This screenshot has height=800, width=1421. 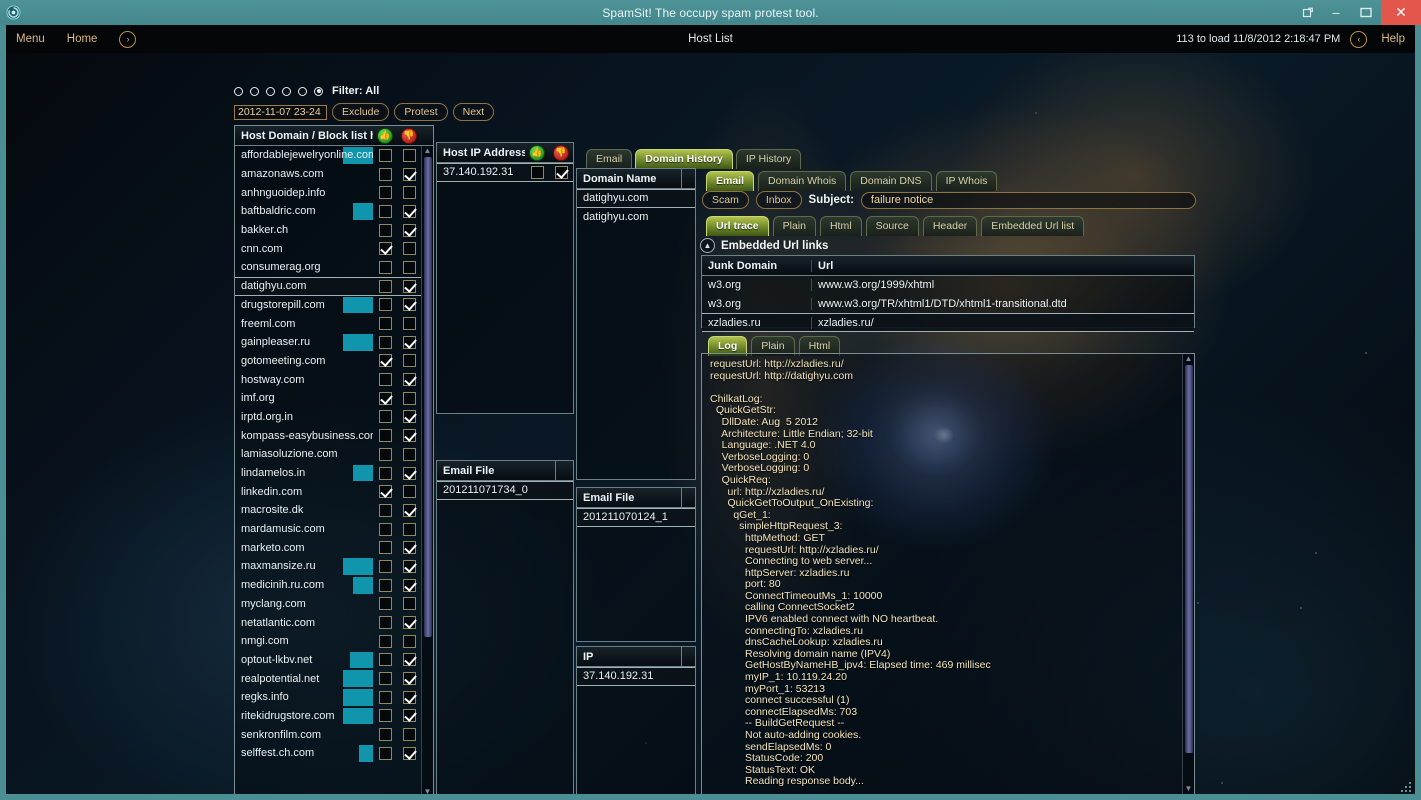 I want to click on table-row: optout-lkbv.net, so click(x=328, y=660).